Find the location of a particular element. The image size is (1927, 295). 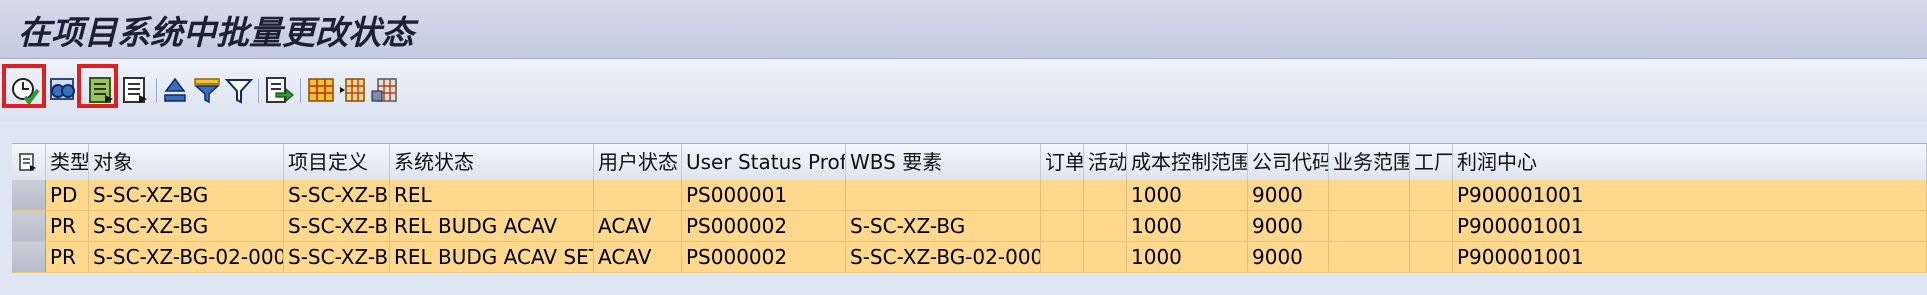

binoculars-search-icon is located at coordinates (63, 90).